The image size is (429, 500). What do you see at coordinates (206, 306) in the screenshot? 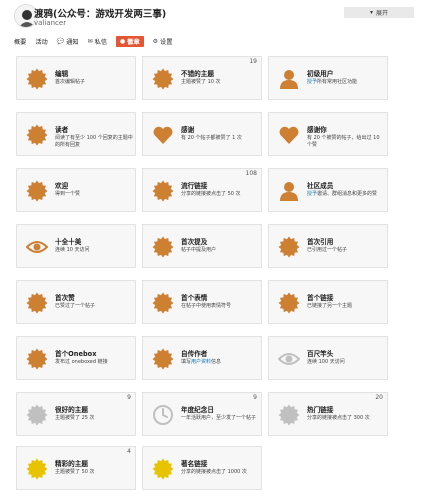
I see `badge-description-text: 在帖子中使用表情符号` at bounding box center [206, 306].